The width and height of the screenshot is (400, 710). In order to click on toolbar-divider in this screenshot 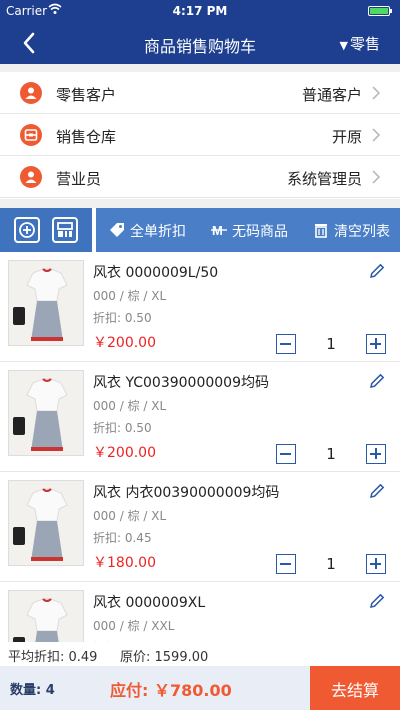, I will do `click(94, 230)`.